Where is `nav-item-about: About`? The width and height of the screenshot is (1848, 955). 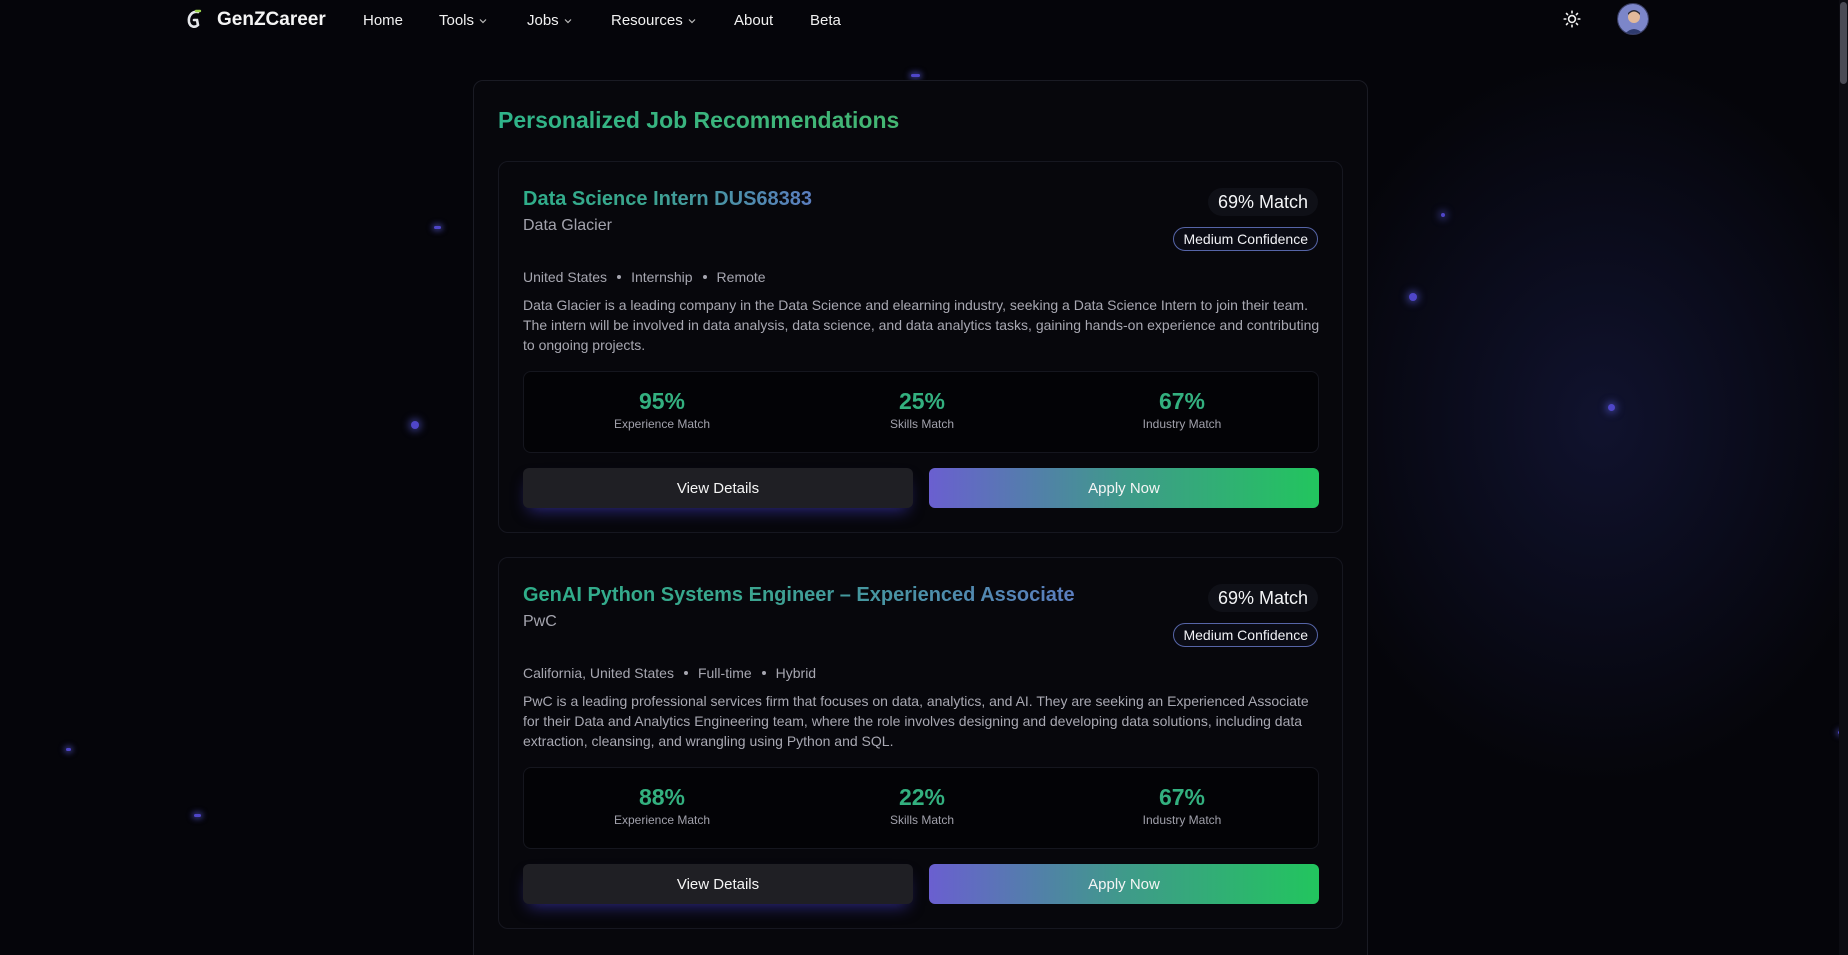
nav-item-about: About is located at coordinates (753, 20).